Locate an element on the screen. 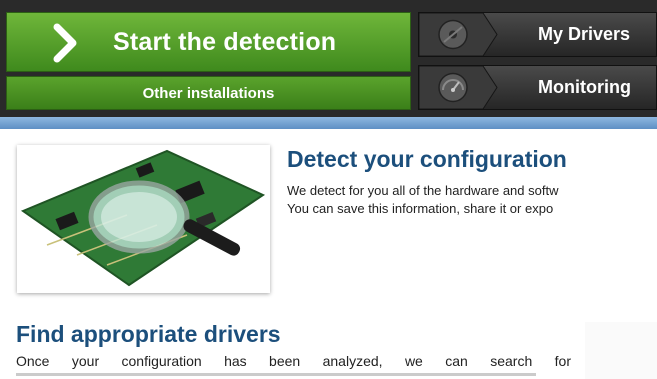  start-detection-button: Start the detection is located at coordinates (208, 42).